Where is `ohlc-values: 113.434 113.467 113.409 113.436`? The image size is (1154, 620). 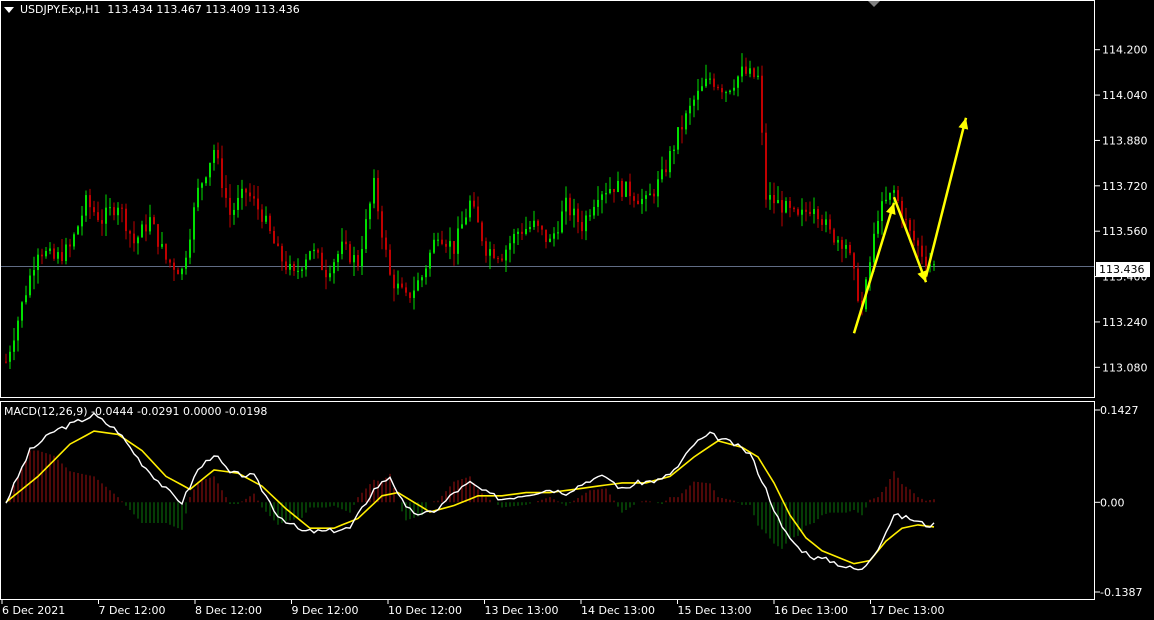 ohlc-values: 113.434 113.467 113.409 113.436 is located at coordinates (203, 9).